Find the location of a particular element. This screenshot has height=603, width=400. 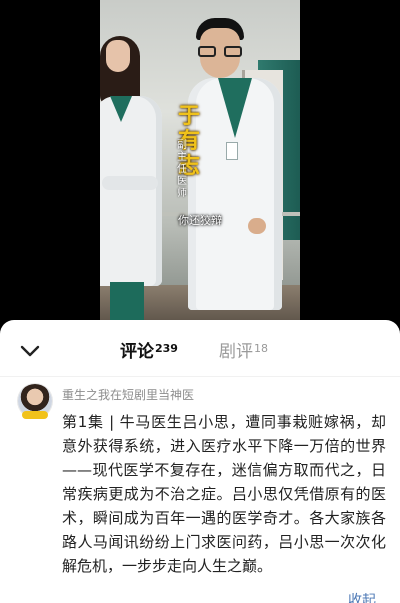

actor-badge is located at coordinates (232, 151).